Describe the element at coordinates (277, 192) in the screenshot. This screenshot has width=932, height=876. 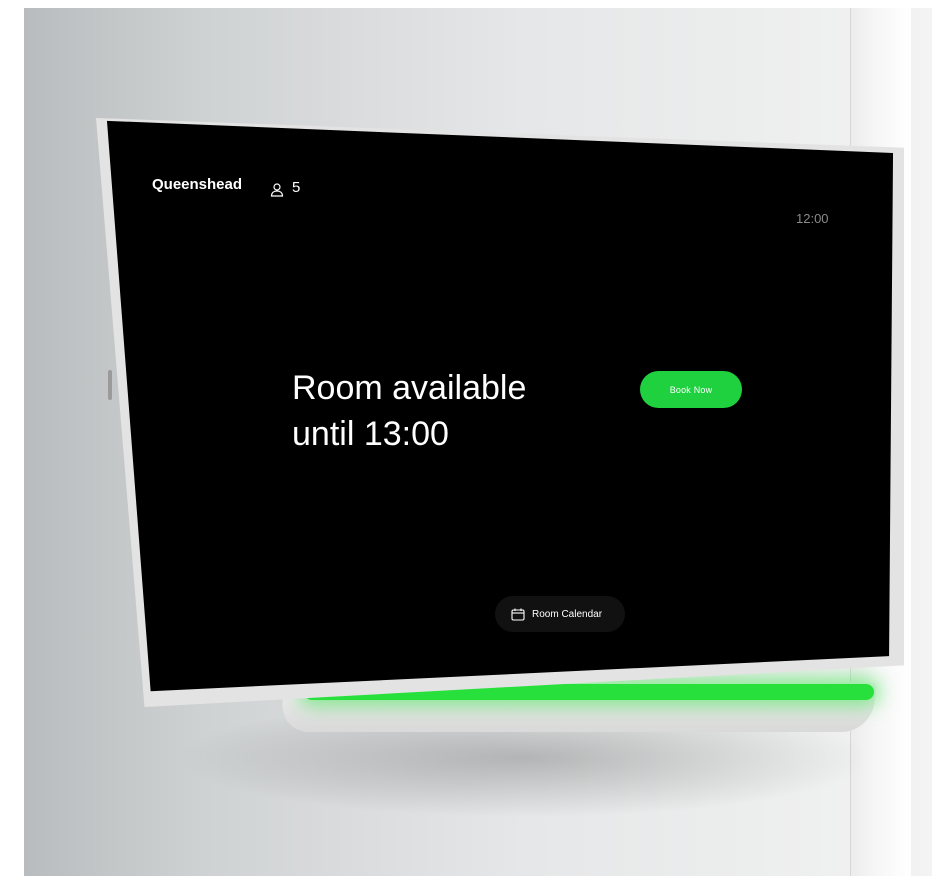
I see `person-icon` at that location.